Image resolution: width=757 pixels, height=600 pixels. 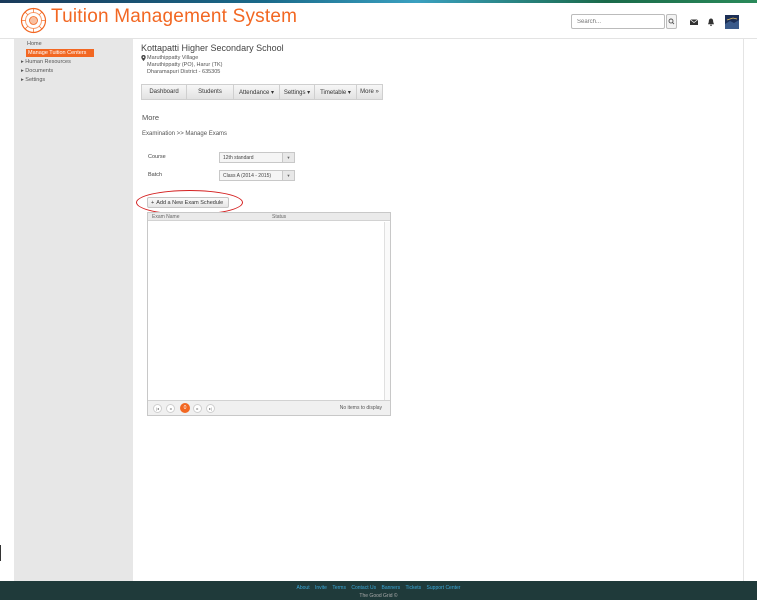 What do you see at coordinates (390, 588) in the screenshot?
I see `footer-link-banners: Banners` at bounding box center [390, 588].